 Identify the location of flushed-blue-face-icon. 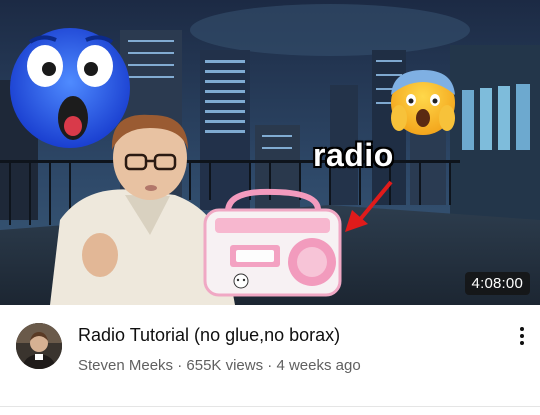
(70, 88).